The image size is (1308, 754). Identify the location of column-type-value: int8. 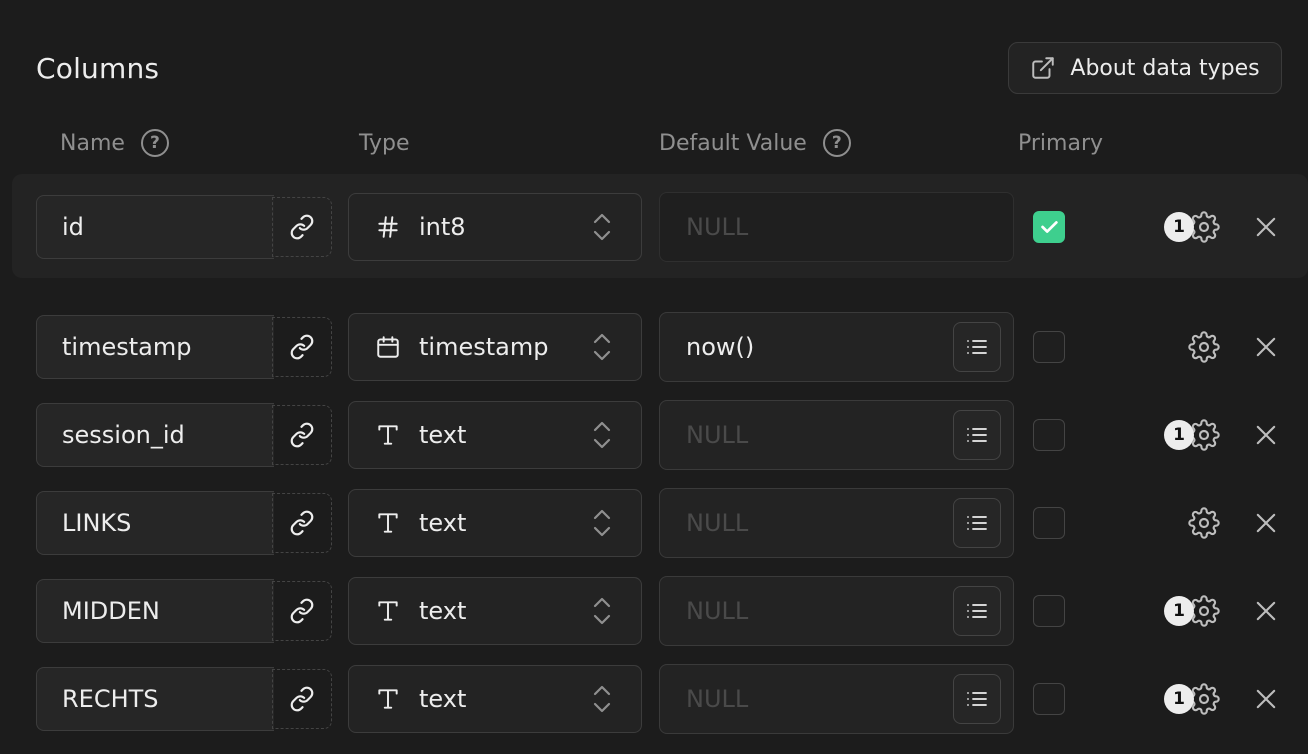
(442, 227).